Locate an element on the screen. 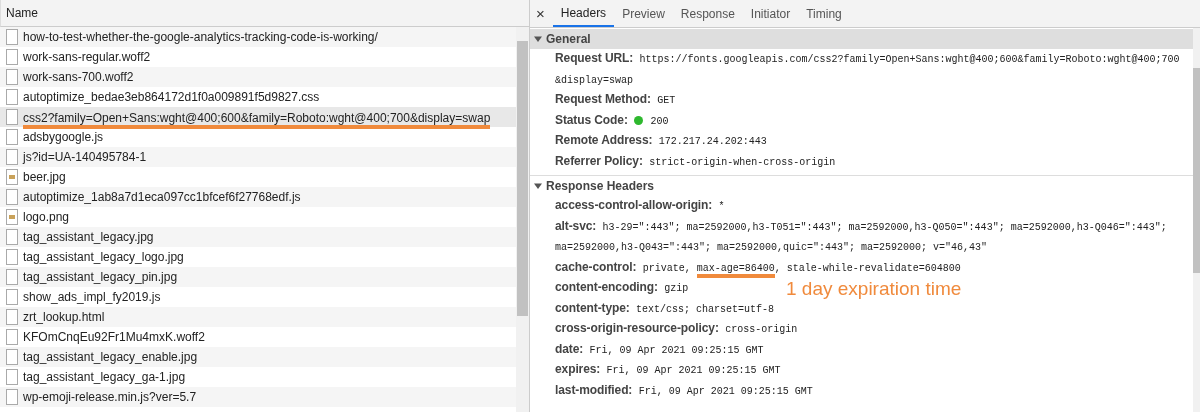 The height and width of the screenshot is (412, 1200). file-name: show_ads_impl_fy2019.js is located at coordinates (92, 297).